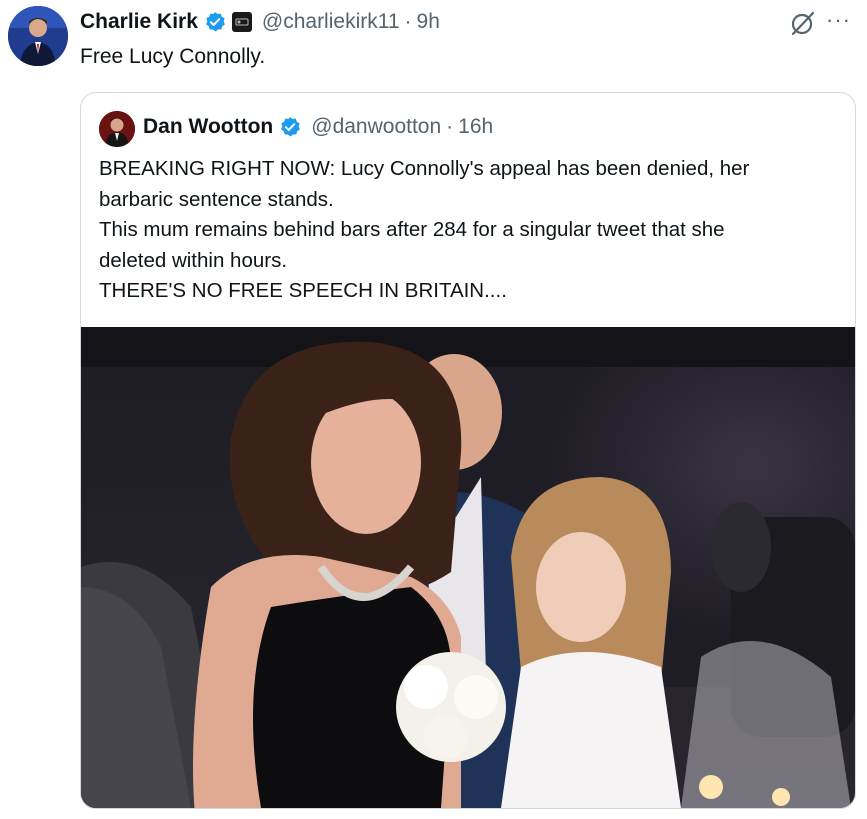 The image size is (867, 819). Describe the element at coordinates (208, 127) in the screenshot. I see `quoted-author-name: Dan Wootton` at that location.